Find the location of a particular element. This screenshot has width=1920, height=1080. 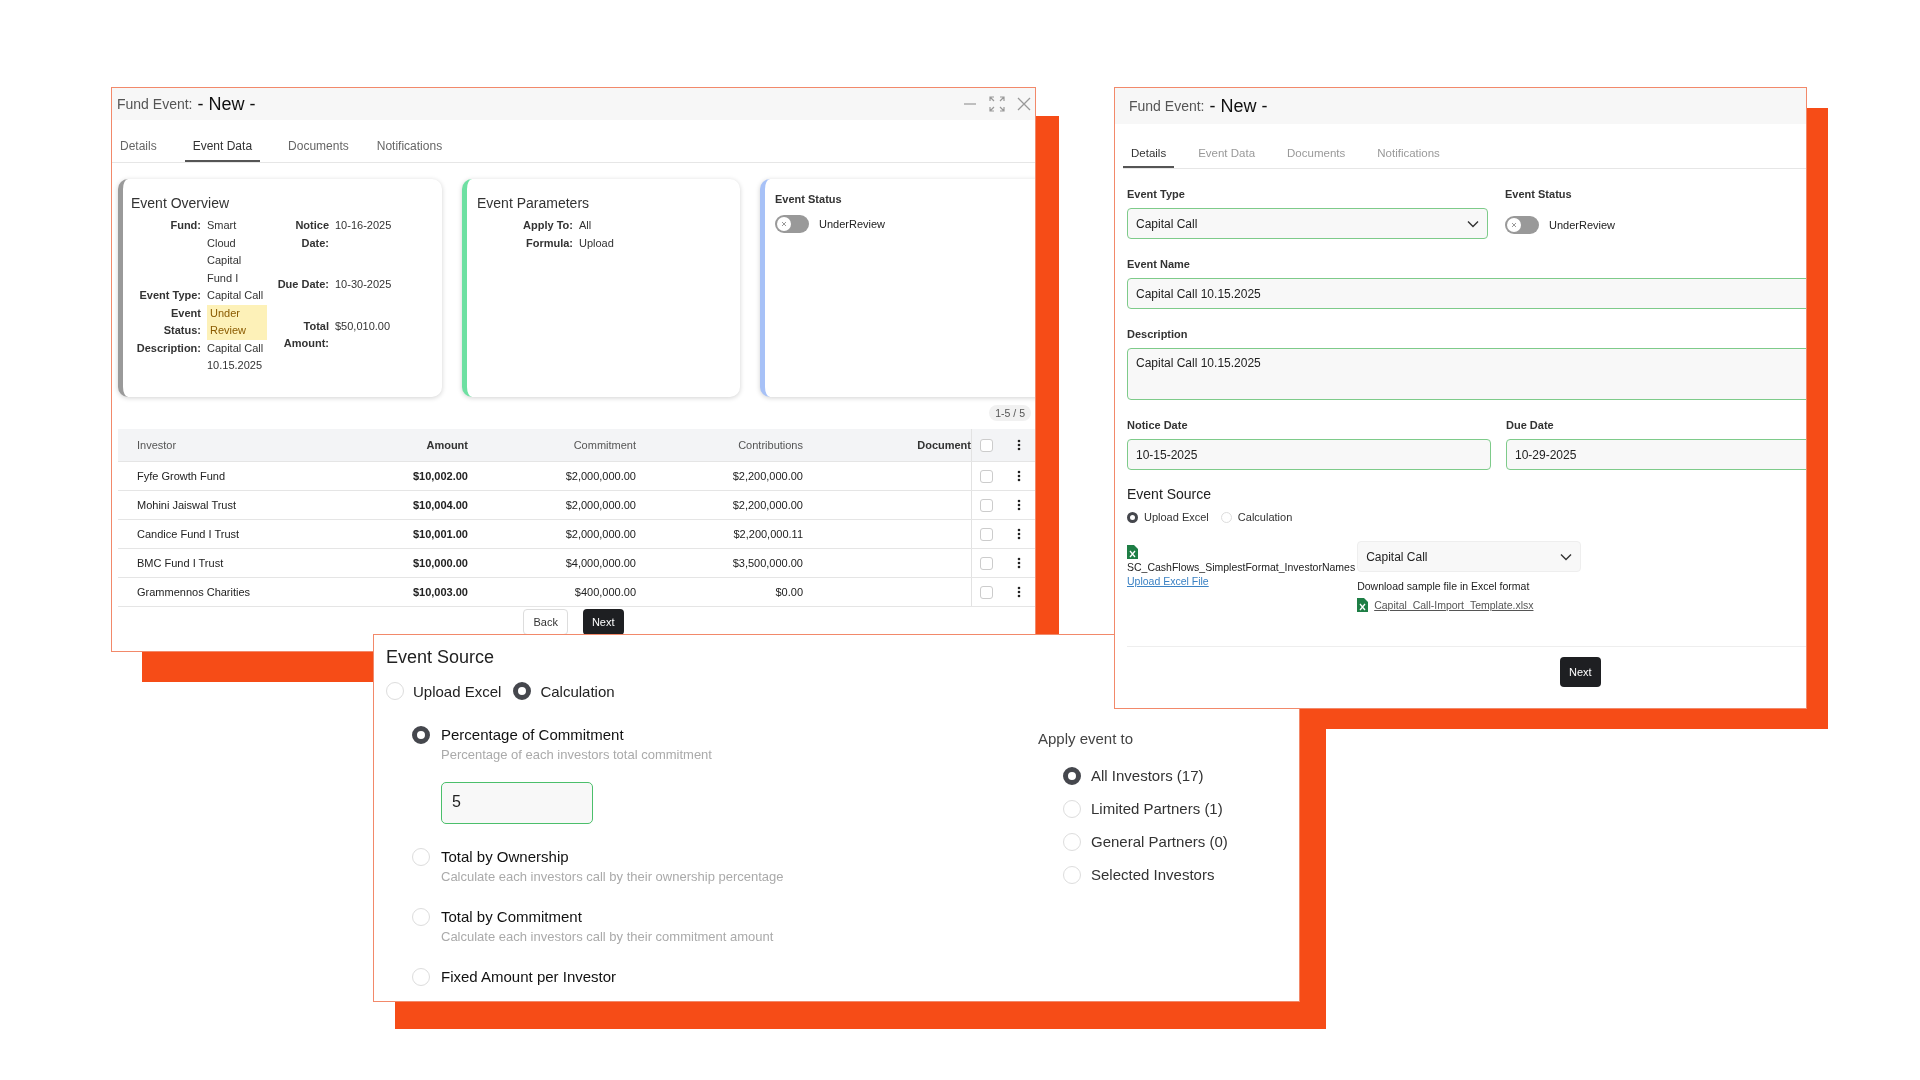

close-icon is located at coordinates (1024, 104).